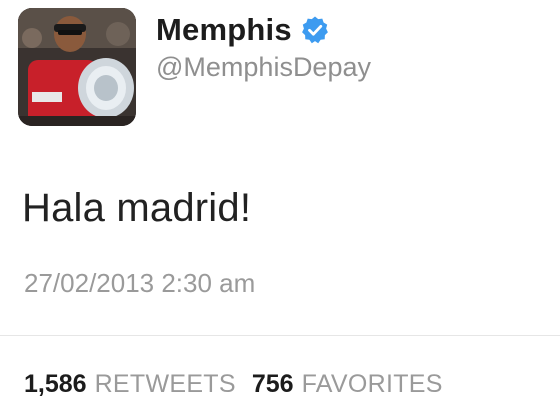 The height and width of the screenshot is (420, 560). I want to click on verified-badge-icon, so click(315, 30).